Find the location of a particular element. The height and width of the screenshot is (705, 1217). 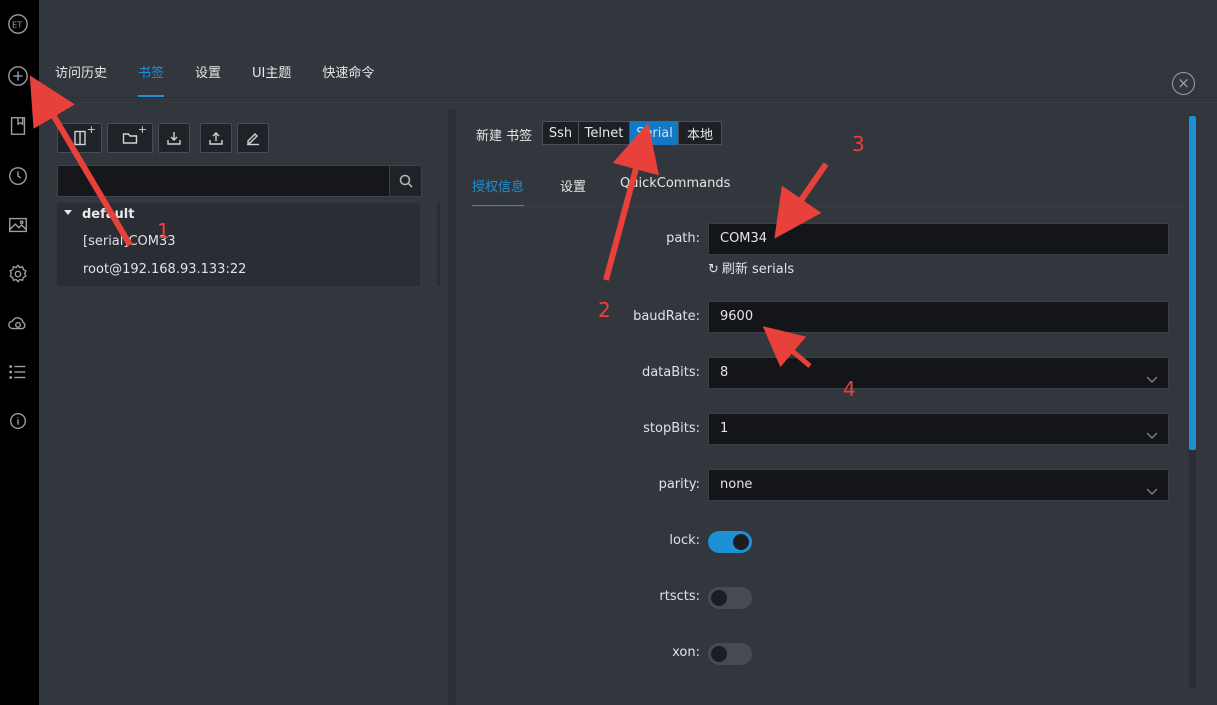

upload-icon is located at coordinates (216, 138).